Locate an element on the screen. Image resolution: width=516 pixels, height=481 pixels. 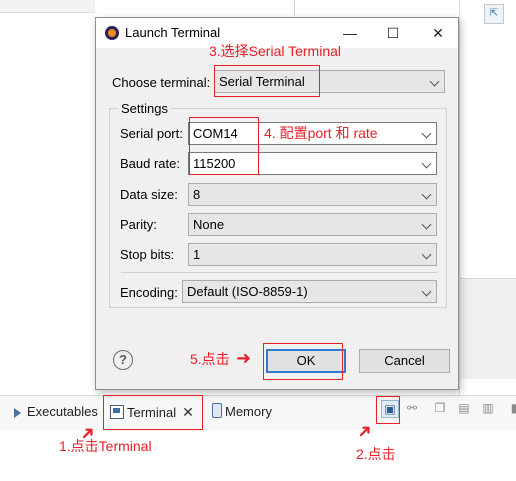
baud-rate-select: 115200 is located at coordinates (312, 163).